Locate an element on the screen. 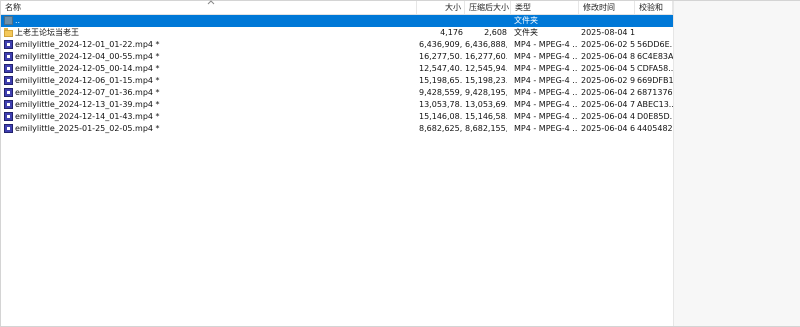 This screenshot has width=800, height=327. sort-ascending-icon is located at coordinates (211, 2).